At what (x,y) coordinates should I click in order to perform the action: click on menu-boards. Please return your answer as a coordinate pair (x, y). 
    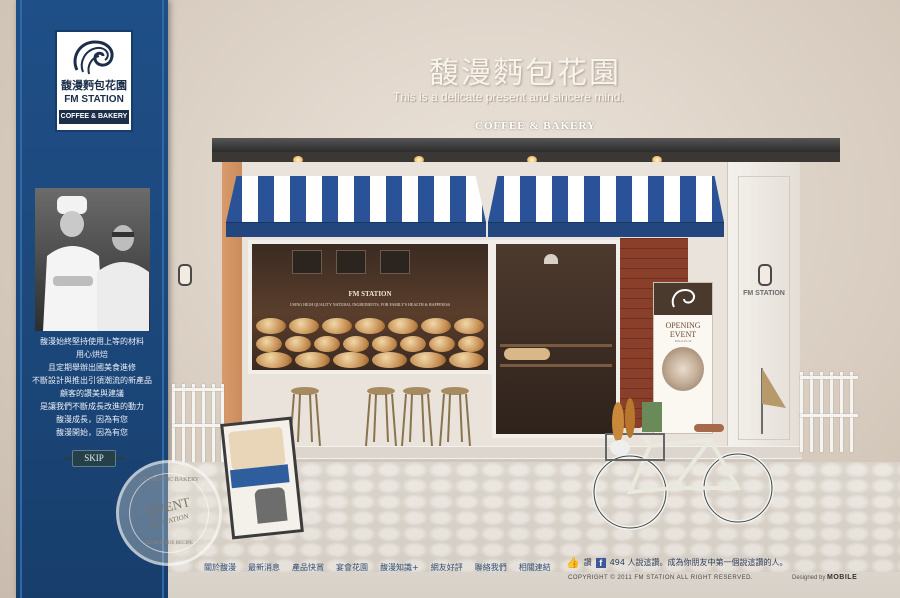
    Looking at the image, I should click on (351, 262).